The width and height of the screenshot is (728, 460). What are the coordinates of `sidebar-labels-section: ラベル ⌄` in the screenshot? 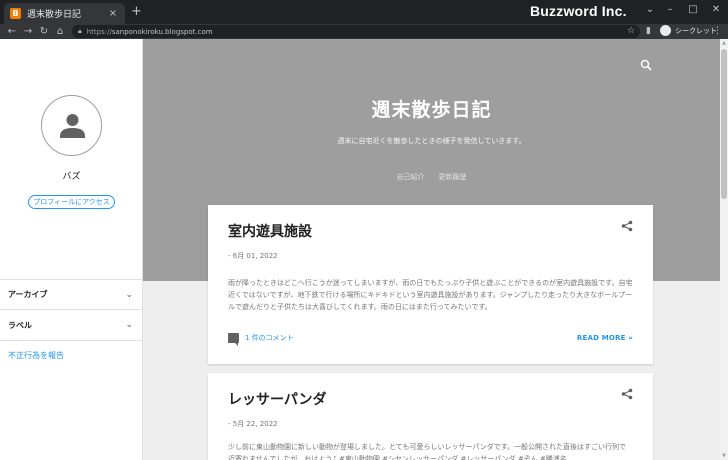 It's located at (71, 325).